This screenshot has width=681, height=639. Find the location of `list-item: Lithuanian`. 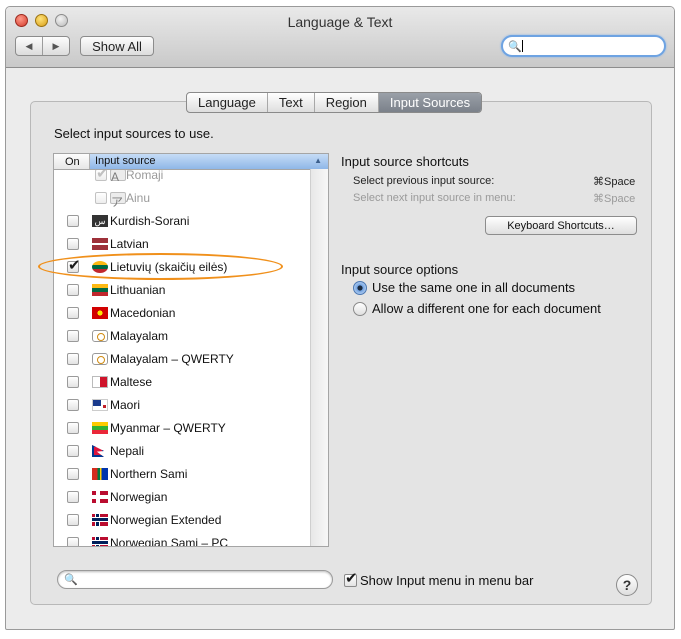

list-item: Lithuanian is located at coordinates (183, 290).